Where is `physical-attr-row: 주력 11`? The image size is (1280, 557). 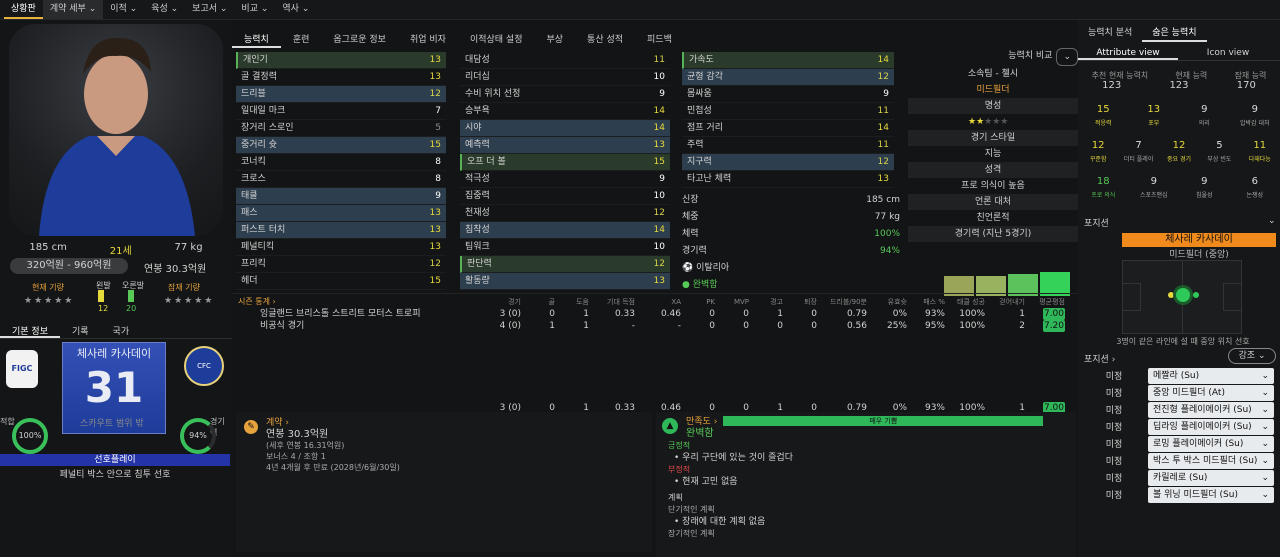
physical-attr-row: 주력 11 is located at coordinates (788, 145).